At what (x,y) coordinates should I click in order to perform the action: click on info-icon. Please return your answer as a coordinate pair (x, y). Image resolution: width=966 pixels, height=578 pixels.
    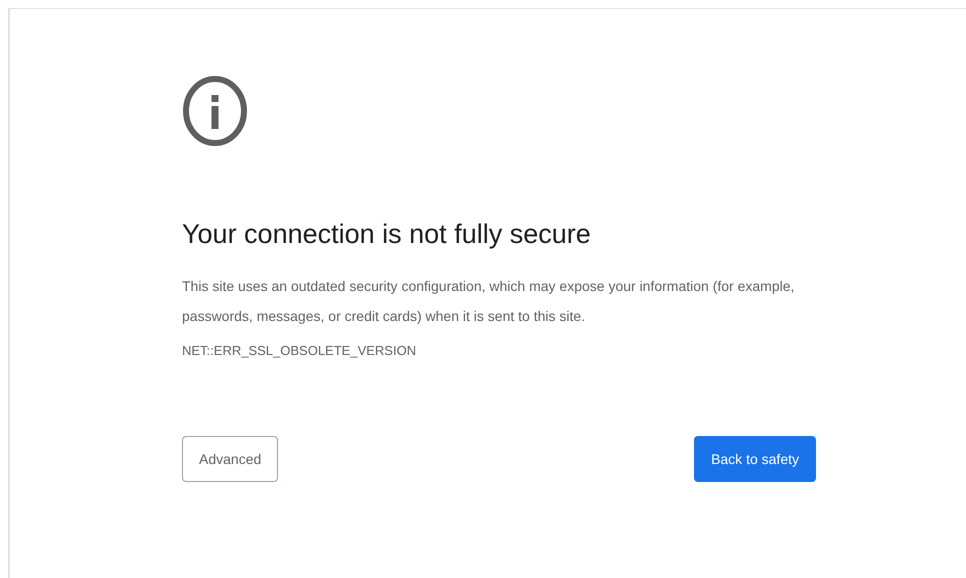
    Looking at the image, I should click on (215, 111).